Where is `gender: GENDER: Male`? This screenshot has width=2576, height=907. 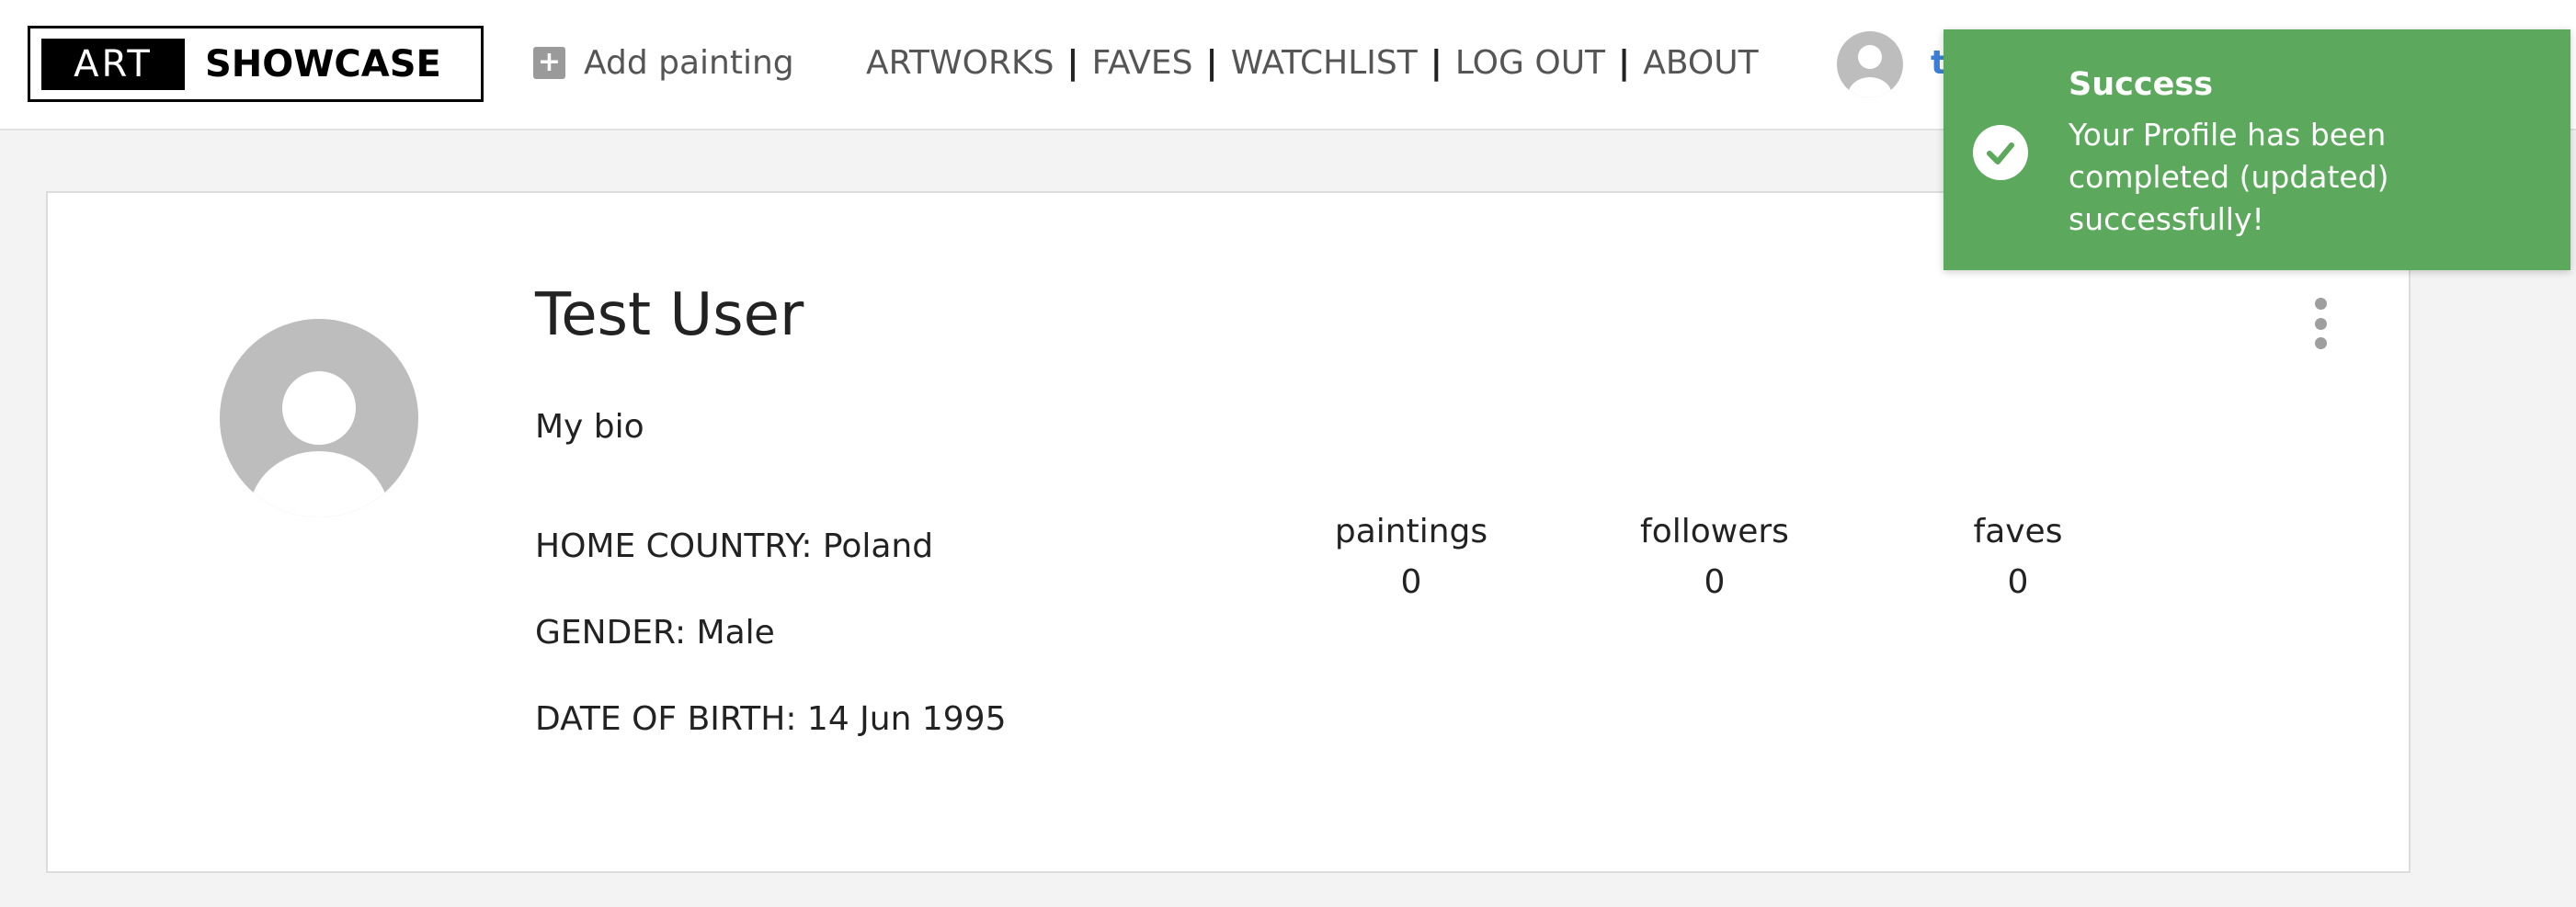 gender: GENDER: Male is located at coordinates (655, 633).